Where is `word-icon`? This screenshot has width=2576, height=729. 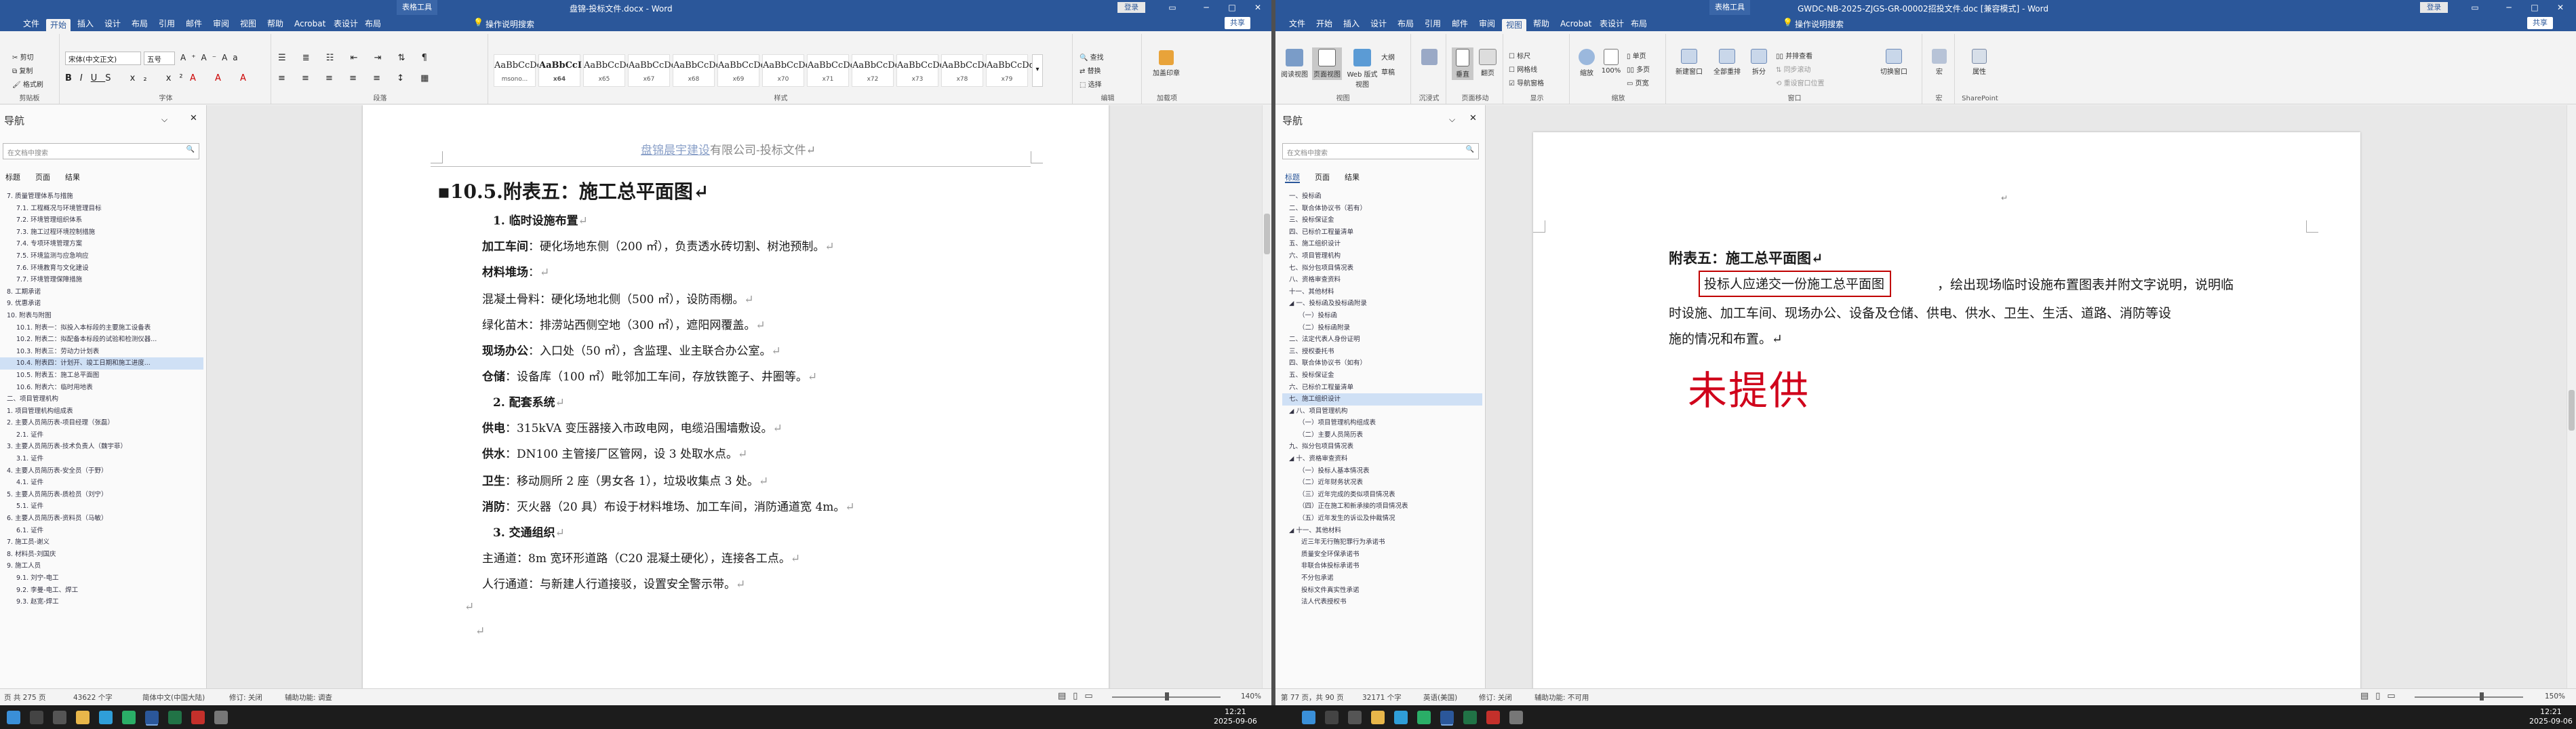 word-icon is located at coordinates (152, 717).